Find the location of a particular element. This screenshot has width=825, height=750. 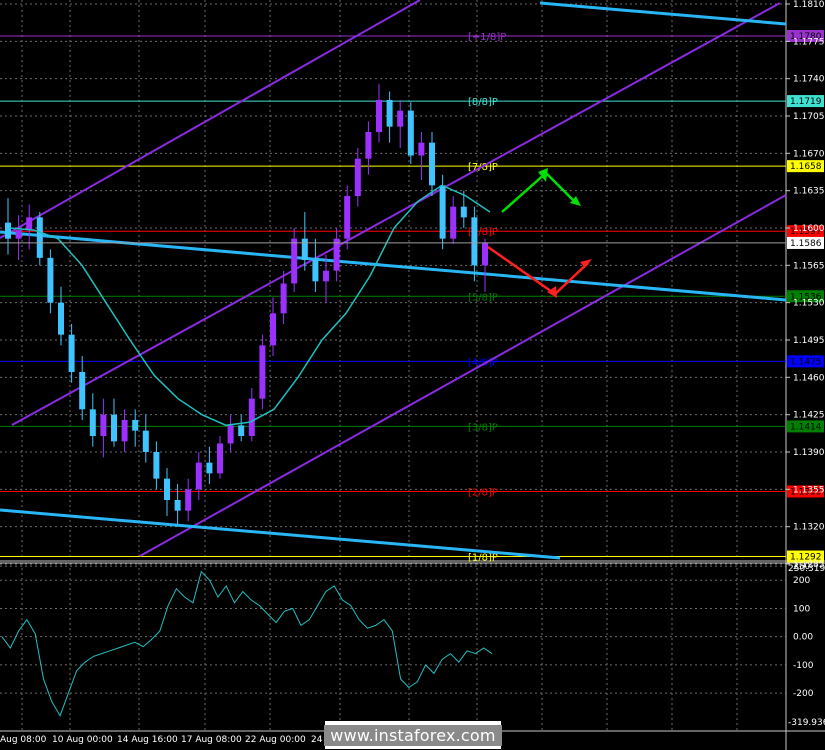

murrey-label: [2/8]P is located at coordinates (483, 492).